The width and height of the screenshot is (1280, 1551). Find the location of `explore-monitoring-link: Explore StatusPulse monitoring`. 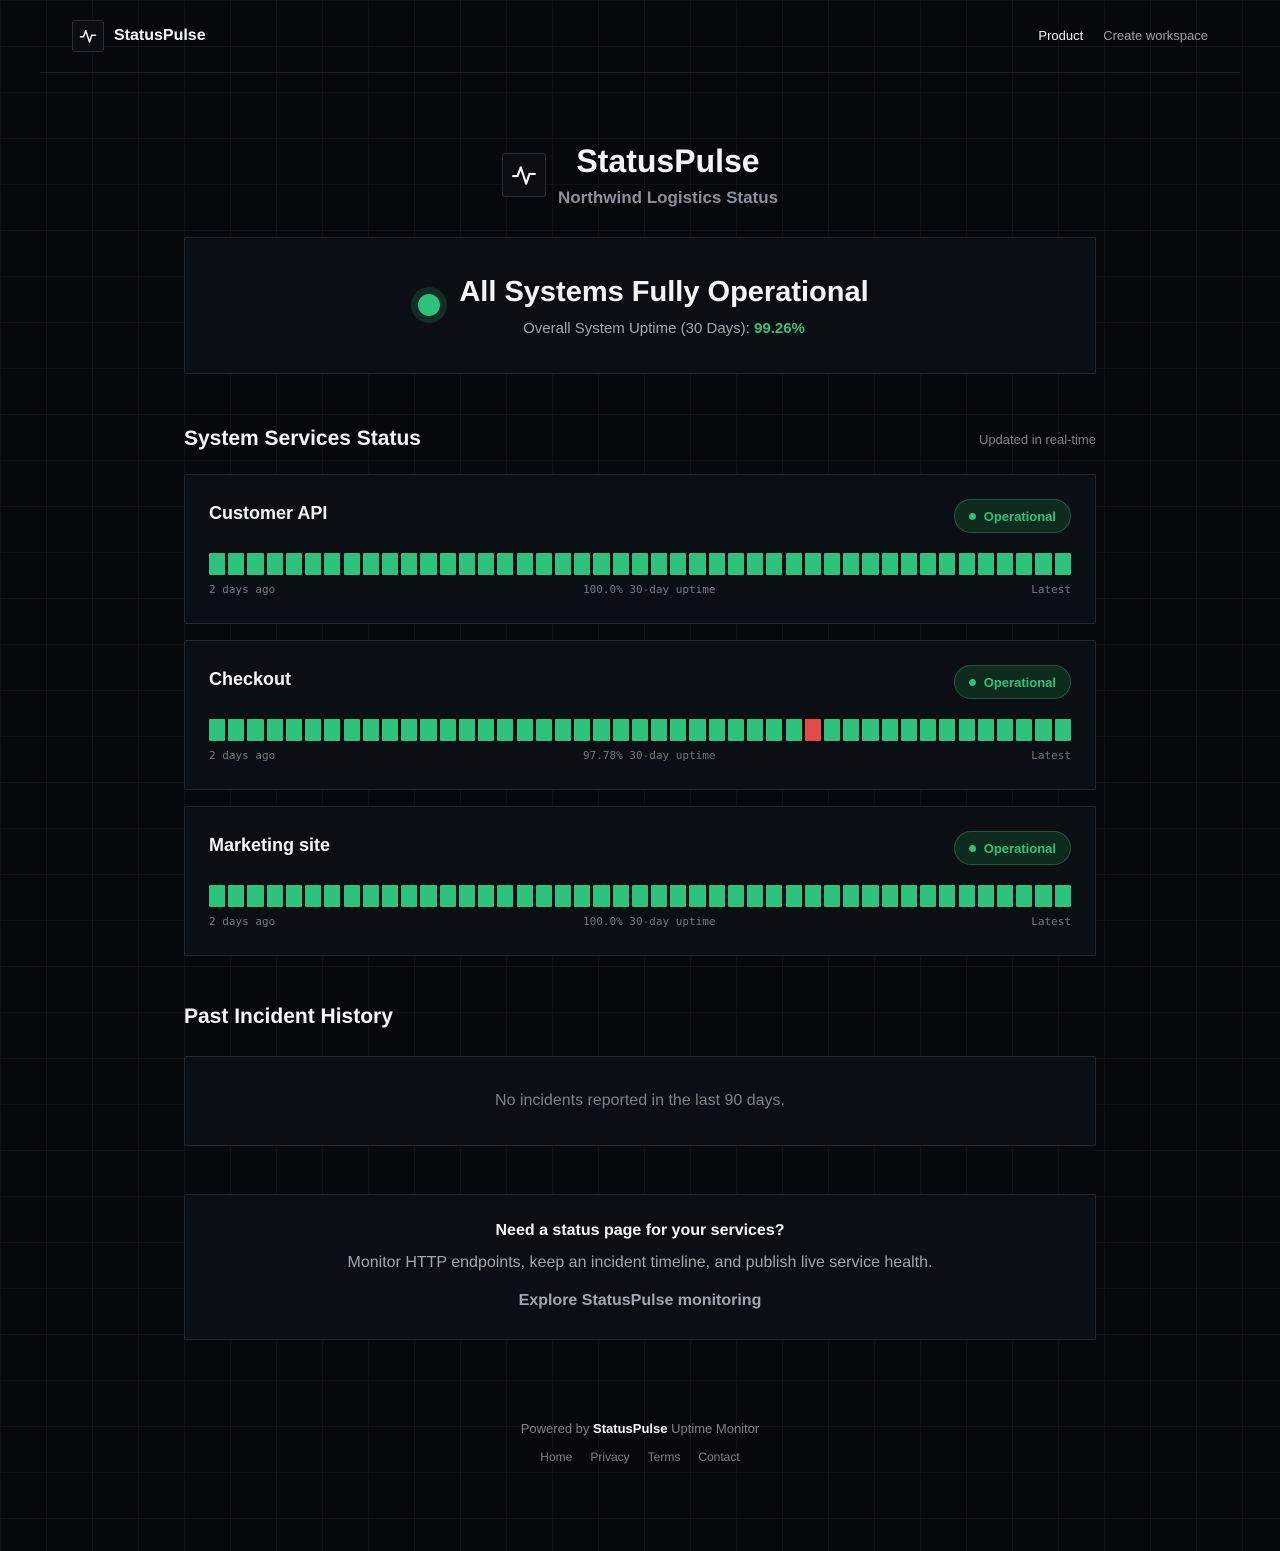

explore-monitoring-link: Explore StatusPulse monitoring is located at coordinates (640, 1301).